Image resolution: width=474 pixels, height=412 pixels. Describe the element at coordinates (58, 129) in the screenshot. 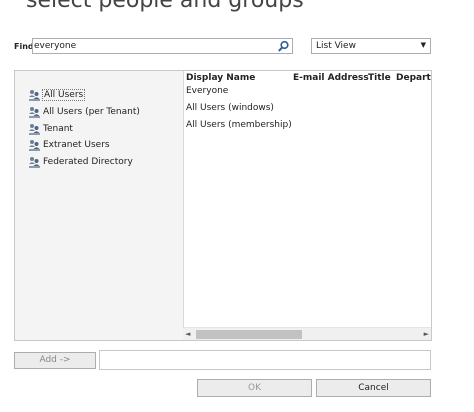

I see `tree-item-label: Tenant` at that location.